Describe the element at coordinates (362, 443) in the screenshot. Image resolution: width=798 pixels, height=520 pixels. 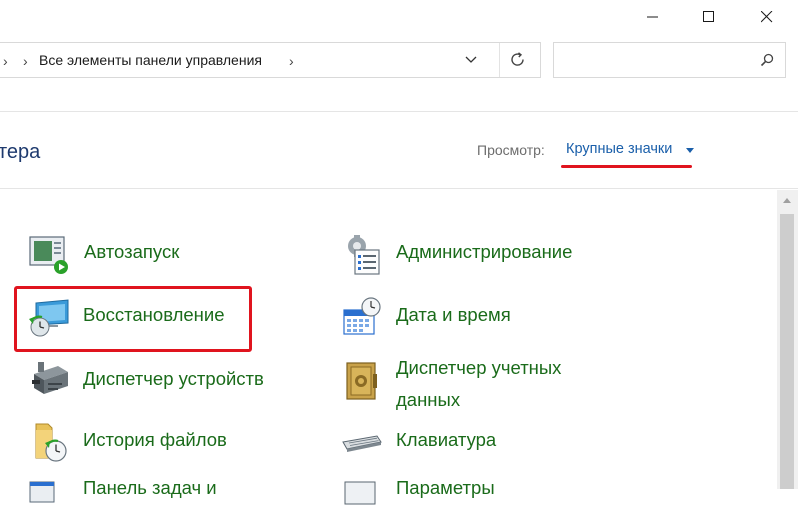
I see `keyboard-icon` at that location.